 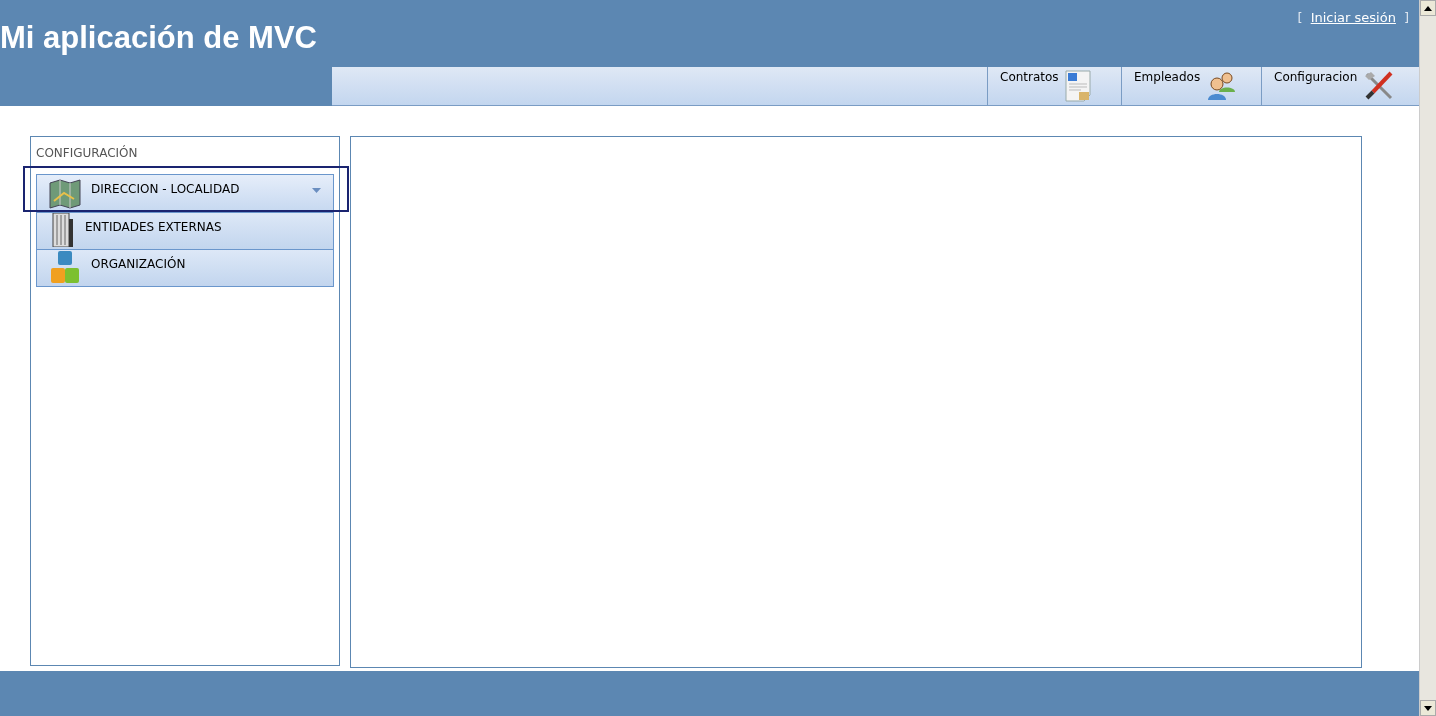 What do you see at coordinates (65, 267) in the screenshot?
I see `blocks-icon` at bounding box center [65, 267].